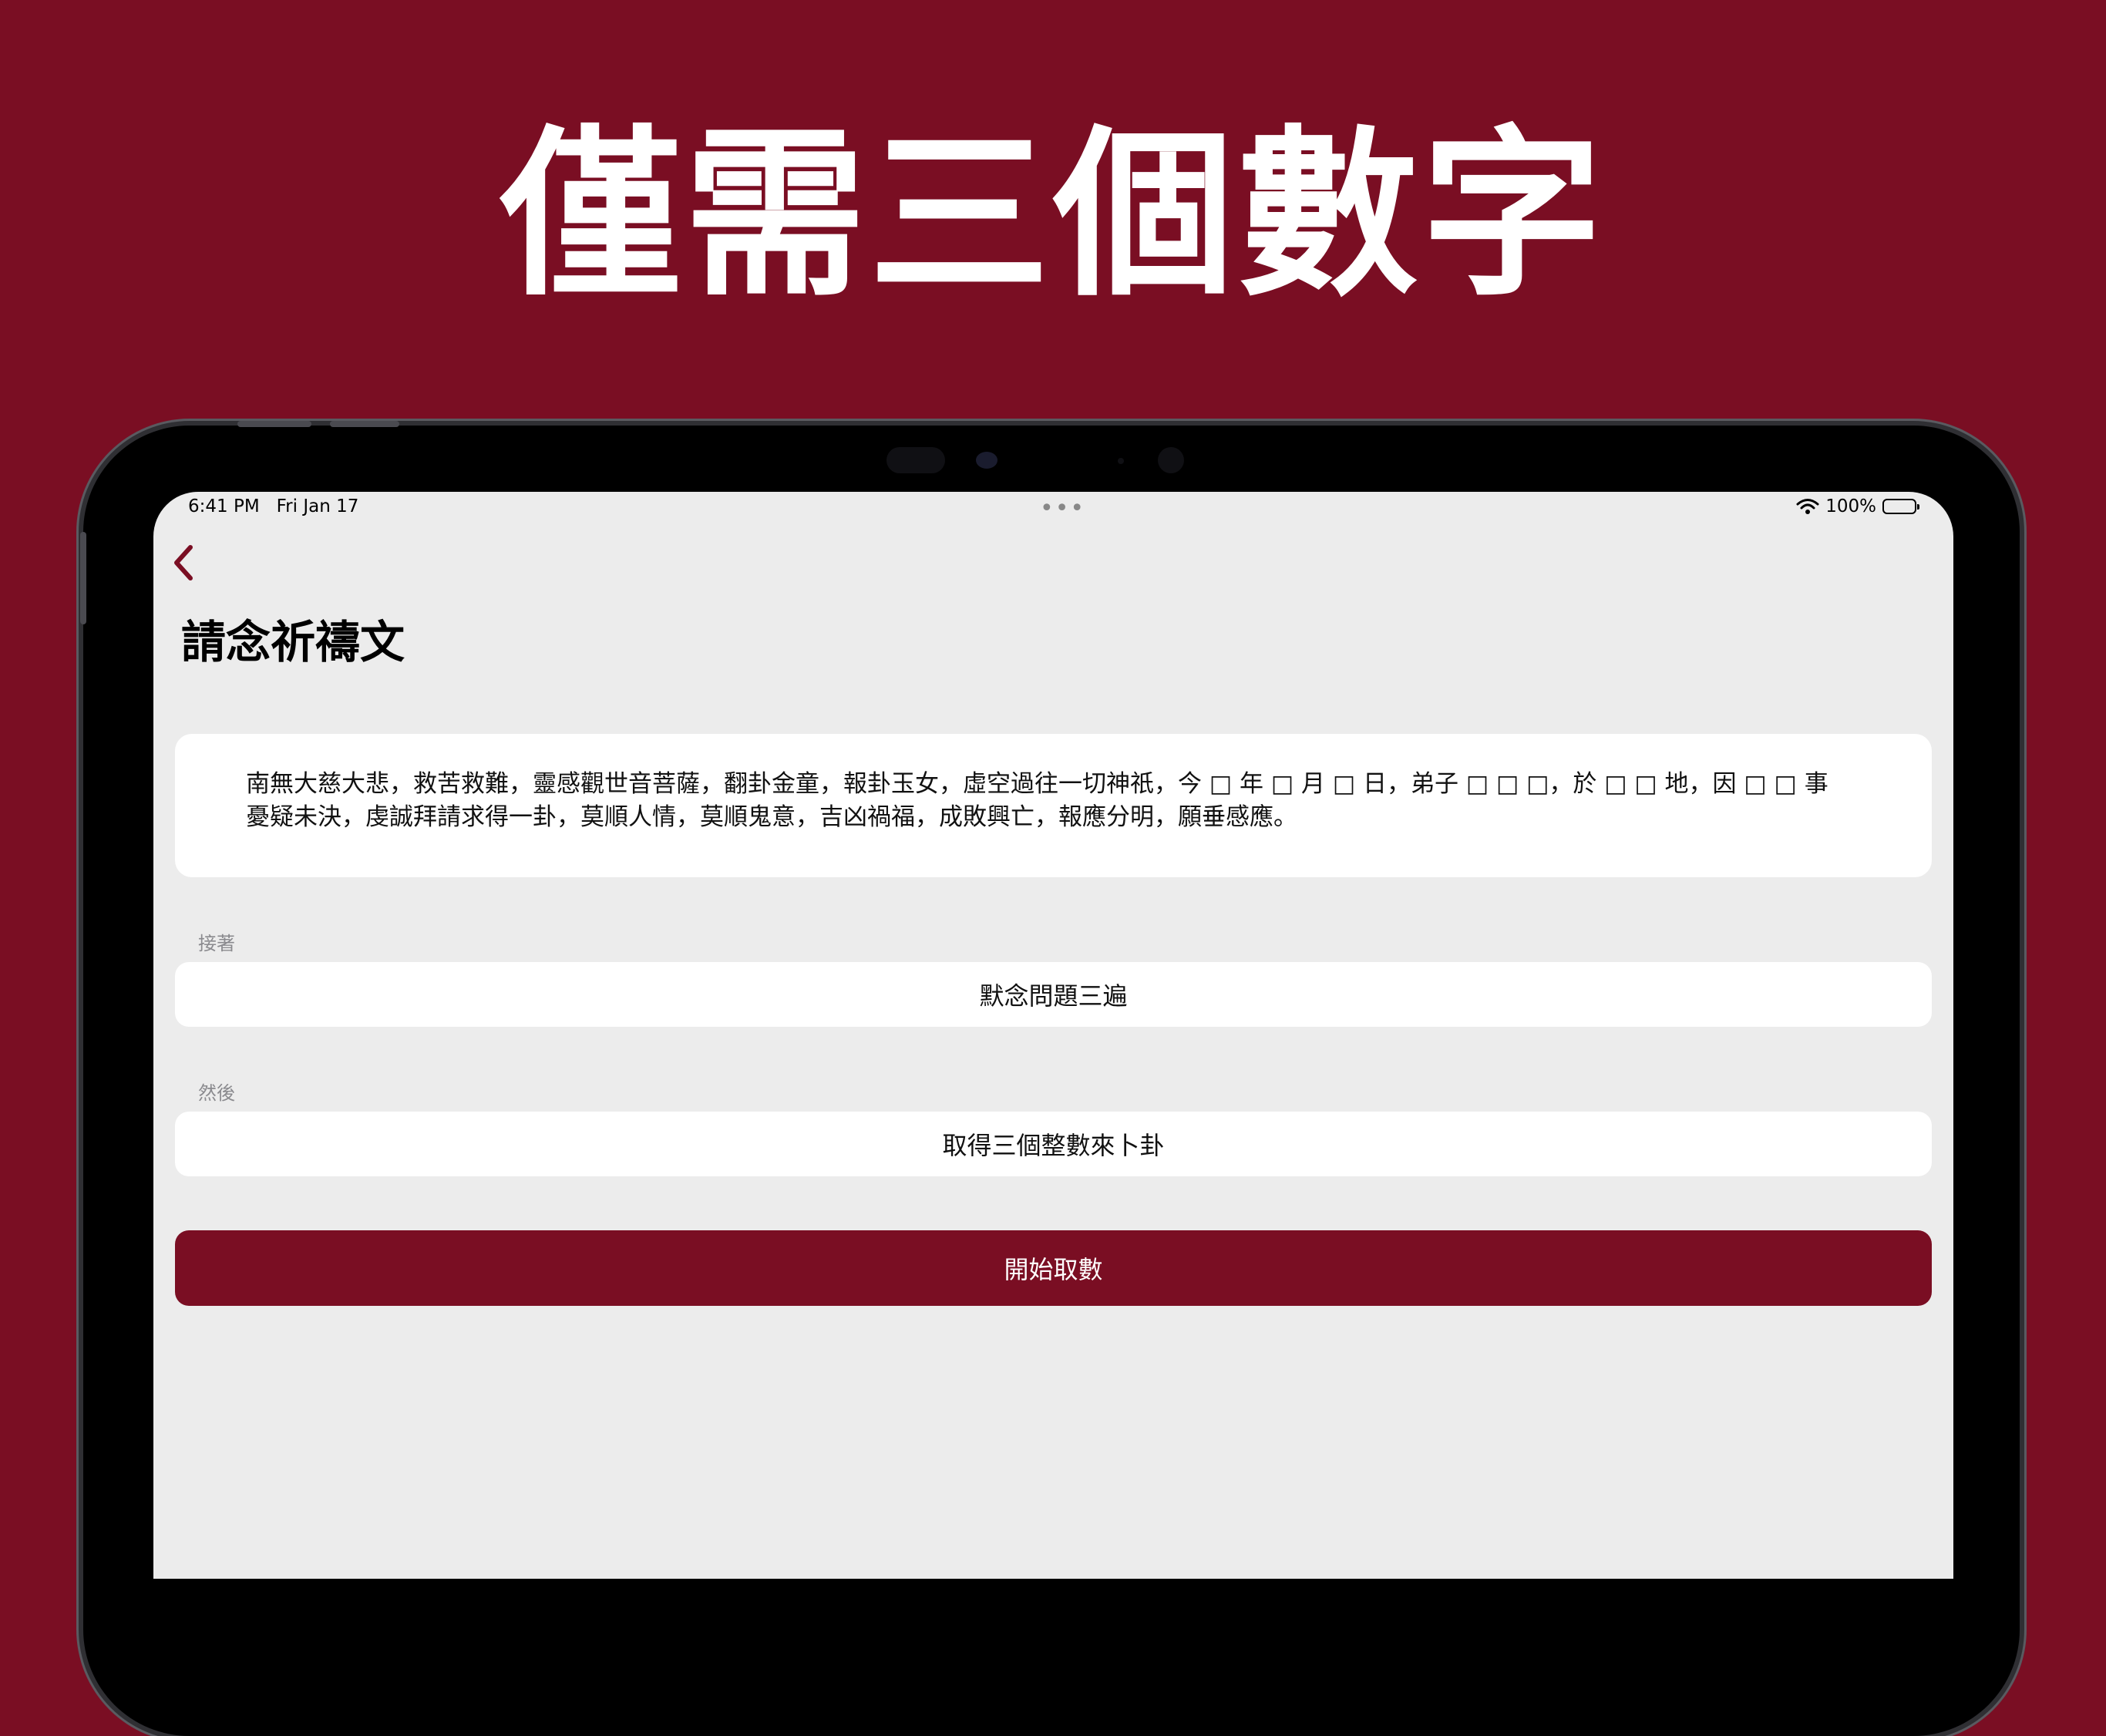 The height and width of the screenshot is (1736, 2106). Describe the element at coordinates (1171, 460) in the screenshot. I see `flood-sensor` at that location.